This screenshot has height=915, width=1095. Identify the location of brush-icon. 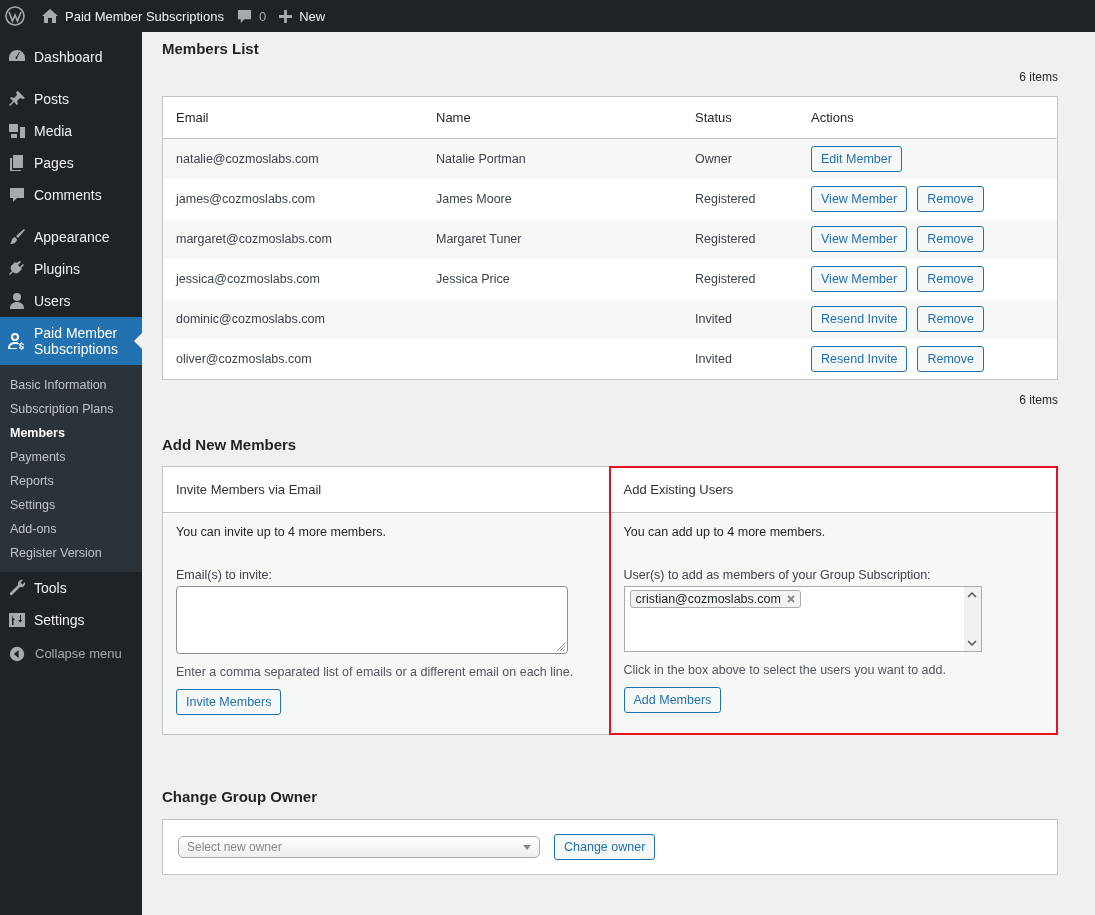
(17, 237).